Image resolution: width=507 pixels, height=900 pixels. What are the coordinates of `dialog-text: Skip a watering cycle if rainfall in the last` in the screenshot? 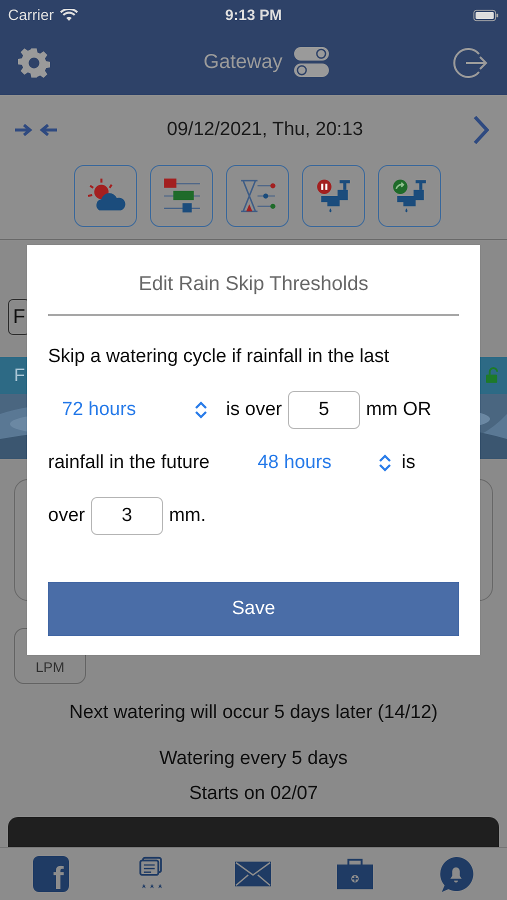 It's located at (219, 357).